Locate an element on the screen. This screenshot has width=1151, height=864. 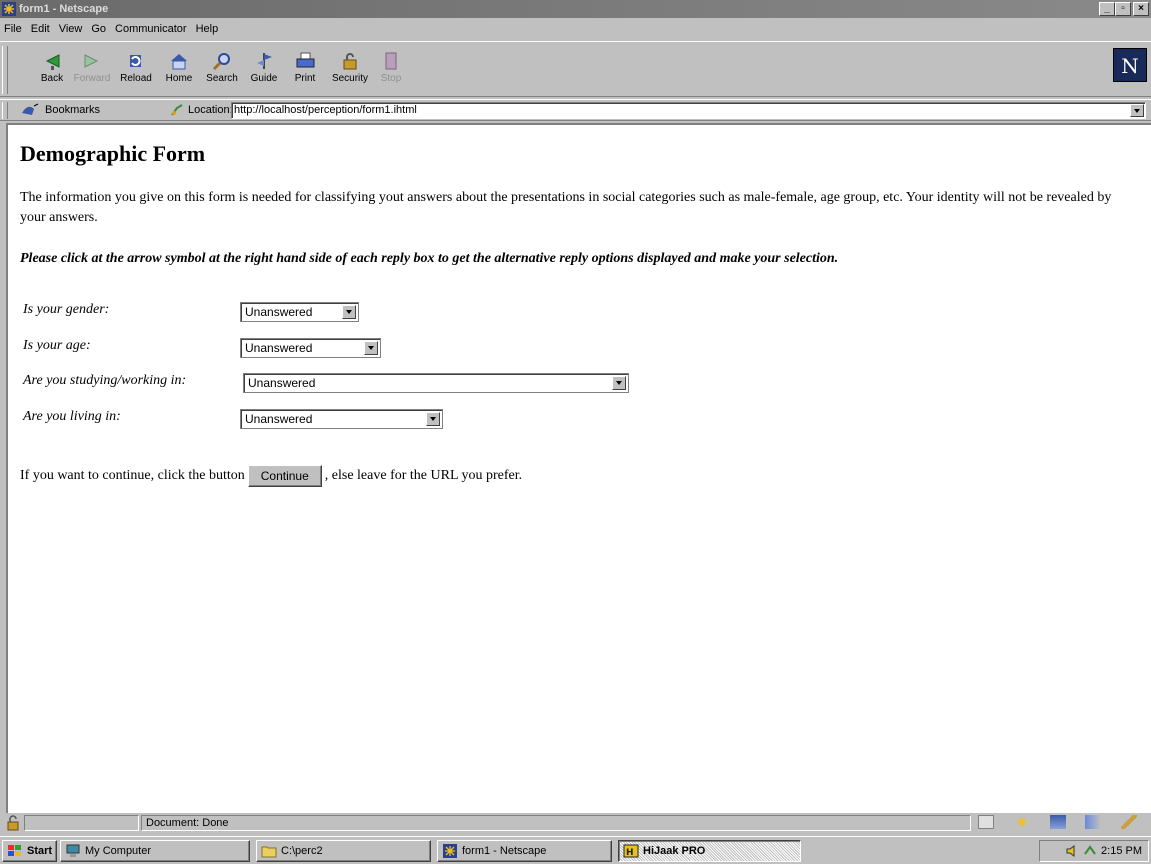
menu-view: View is located at coordinates (71, 29).